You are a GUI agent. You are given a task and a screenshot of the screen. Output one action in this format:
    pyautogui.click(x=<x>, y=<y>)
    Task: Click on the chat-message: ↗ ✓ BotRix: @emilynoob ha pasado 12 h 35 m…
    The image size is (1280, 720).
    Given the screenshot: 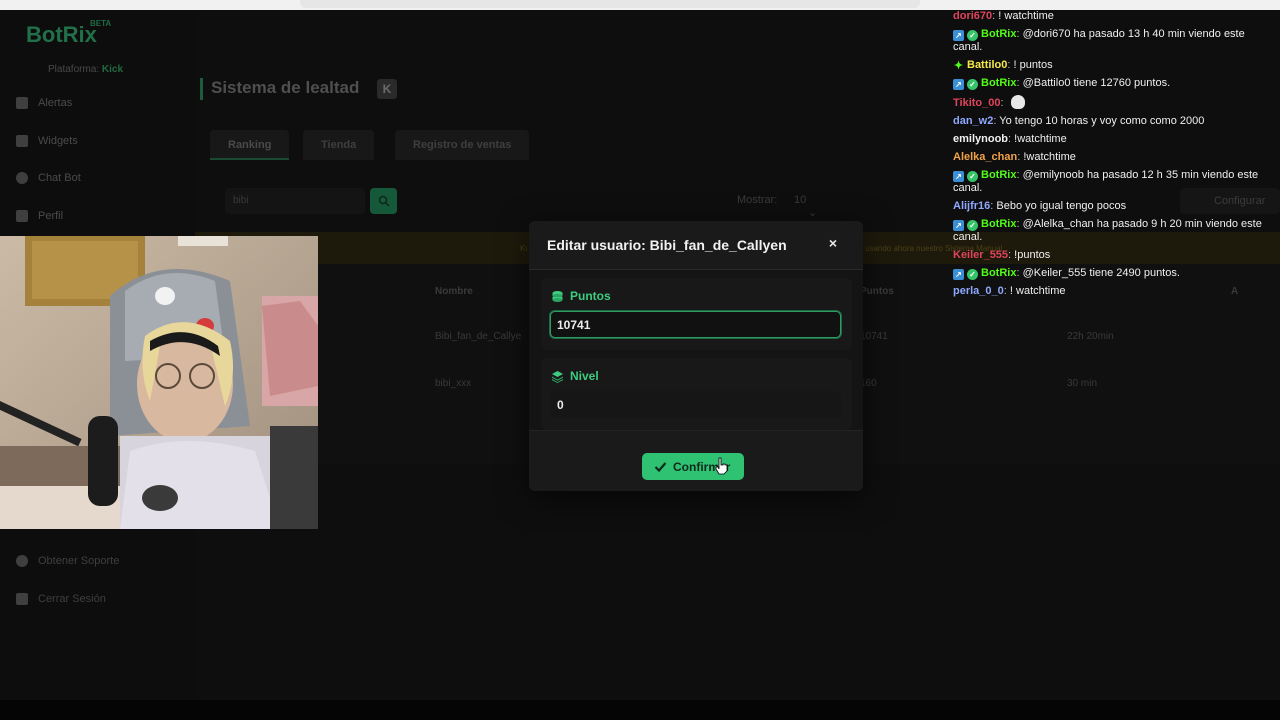 What is the action you would take?
    pyautogui.click(x=1108, y=182)
    